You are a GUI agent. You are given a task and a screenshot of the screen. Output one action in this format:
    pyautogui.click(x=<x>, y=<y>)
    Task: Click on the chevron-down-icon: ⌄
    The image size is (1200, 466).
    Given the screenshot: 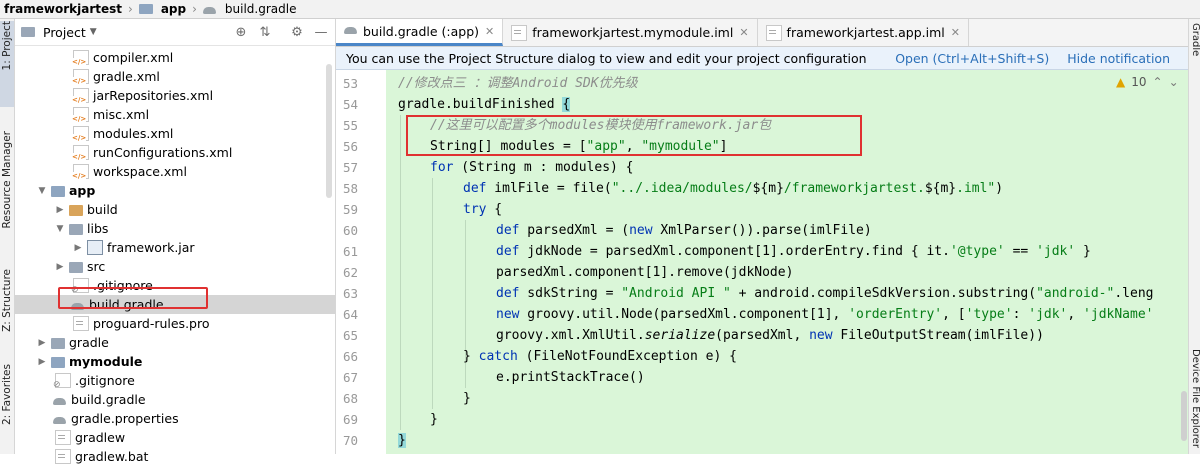 What is the action you would take?
    pyautogui.click(x=1174, y=82)
    